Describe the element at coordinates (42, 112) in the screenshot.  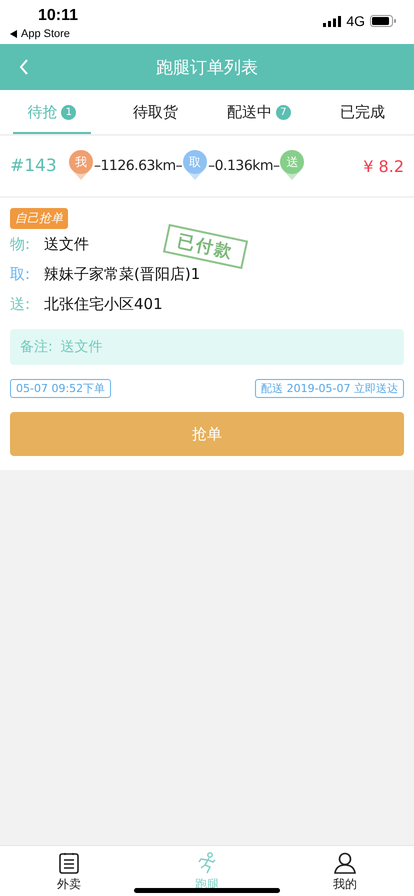
I see `tab-label: 待抢` at that location.